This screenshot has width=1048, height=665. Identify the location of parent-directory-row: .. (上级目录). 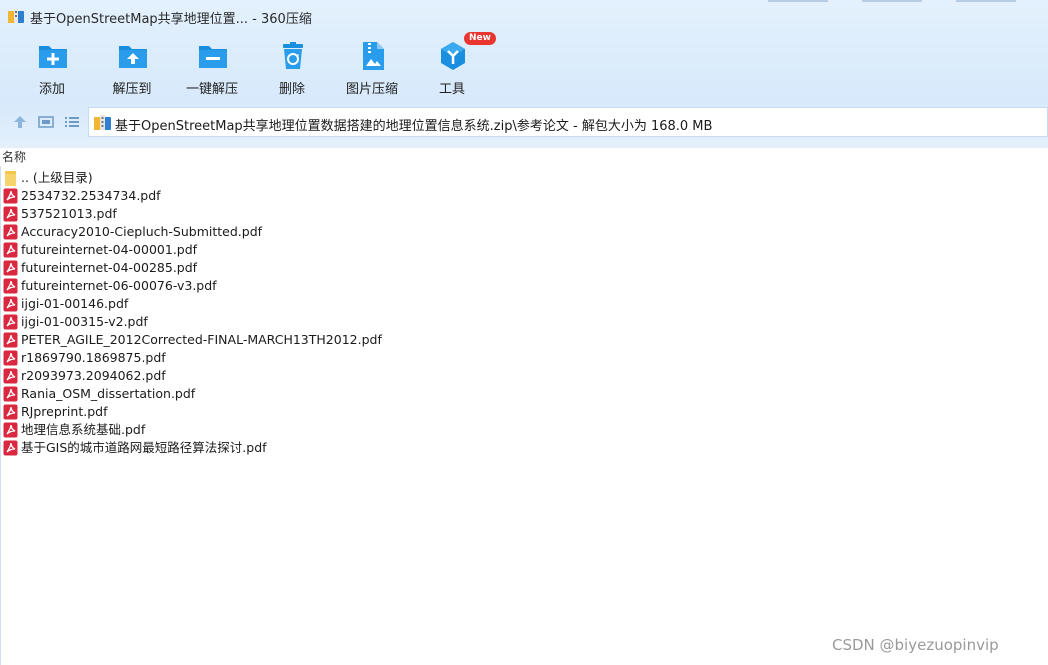
(350, 178).